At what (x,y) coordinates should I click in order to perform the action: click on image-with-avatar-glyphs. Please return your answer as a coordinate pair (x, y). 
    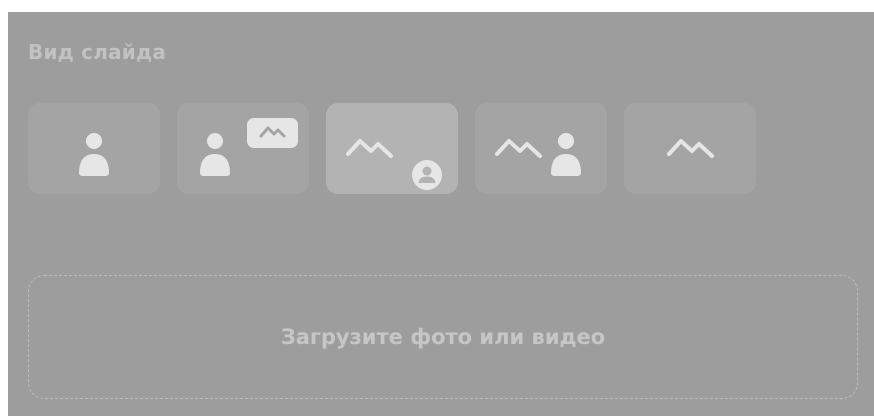
    Looking at the image, I should click on (394, 164).